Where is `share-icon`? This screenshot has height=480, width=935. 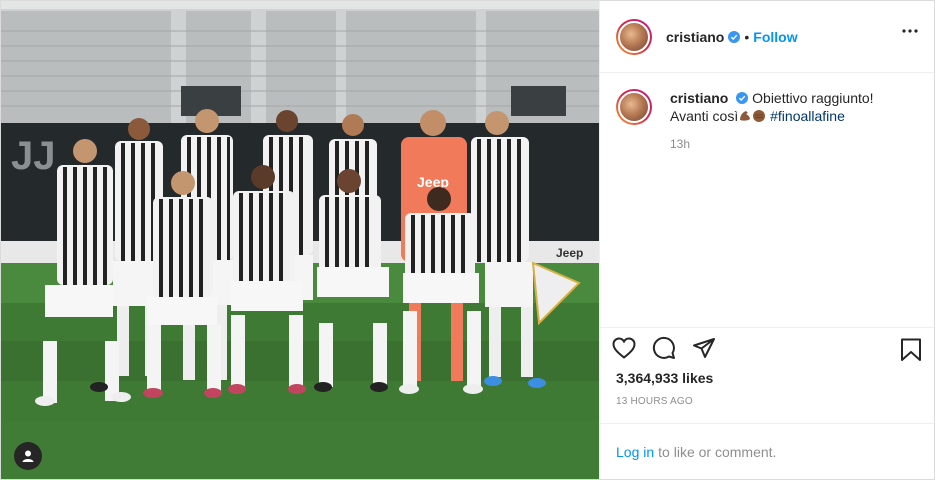
share-icon is located at coordinates (704, 348).